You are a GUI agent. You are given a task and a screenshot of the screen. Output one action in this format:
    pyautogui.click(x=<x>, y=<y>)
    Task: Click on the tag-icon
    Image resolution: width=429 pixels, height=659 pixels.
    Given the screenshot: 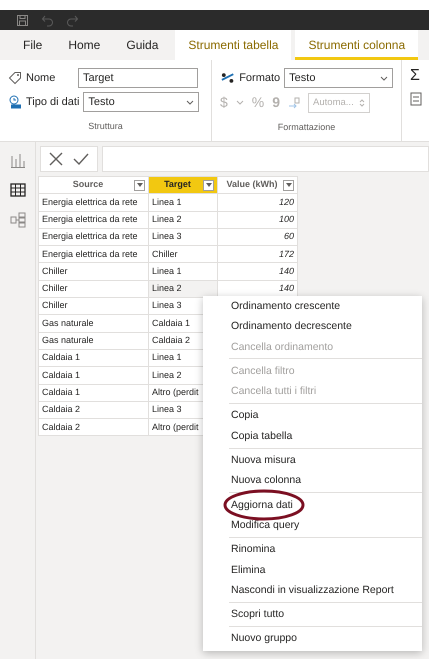 What is the action you would take?
    pyautogui.click(x=15, y=78)
    